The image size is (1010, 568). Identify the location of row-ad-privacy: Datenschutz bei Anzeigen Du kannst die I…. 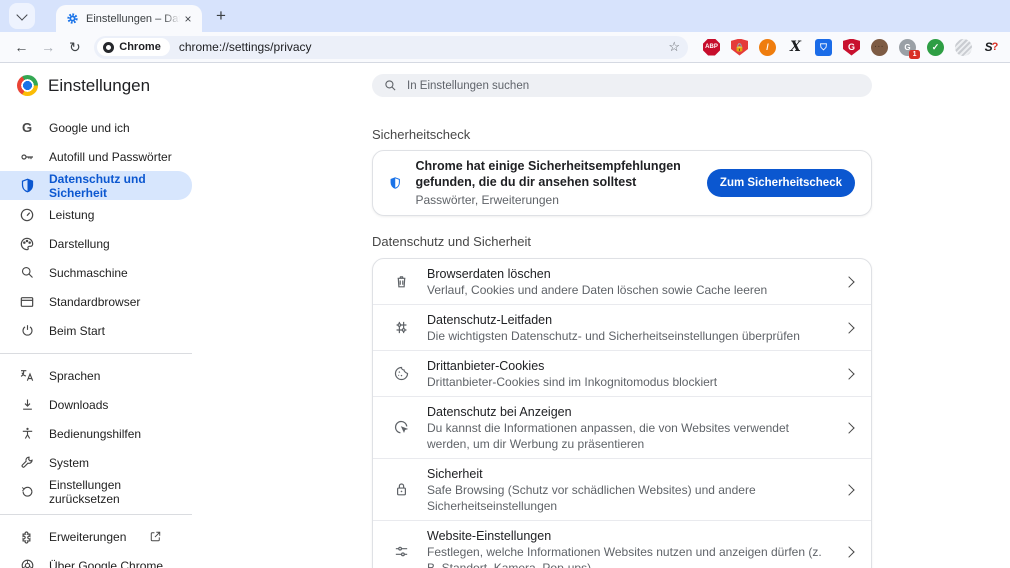
(622, 427).